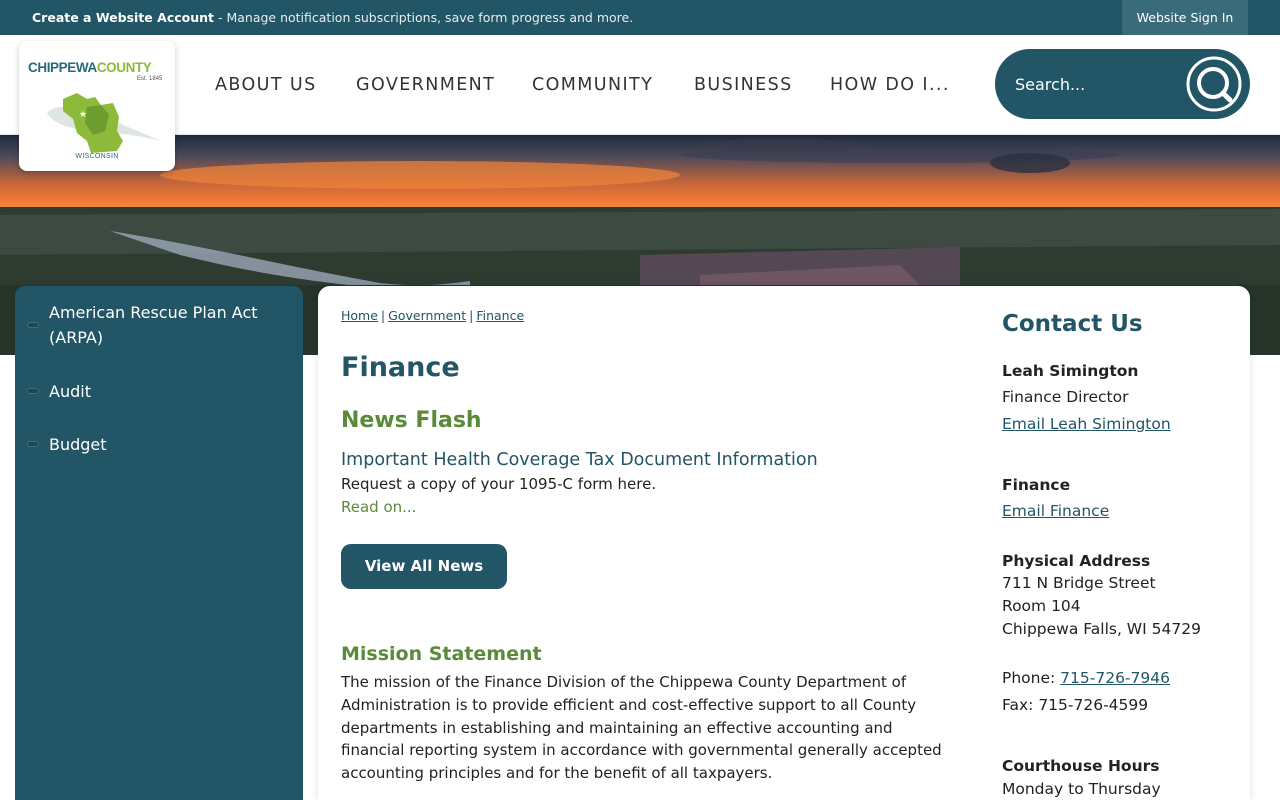  What do you see at coordinates (1101, 629) in the screenshot?
I see `address-line-3: Chippewa Falls, WI 54729` at bounding box center [1101, 629].